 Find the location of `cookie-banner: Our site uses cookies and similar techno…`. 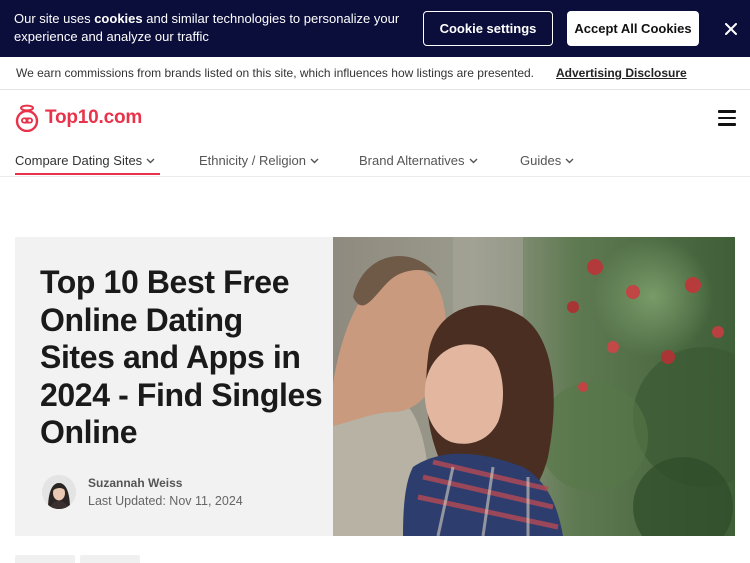

cookie-banner: Our site uses cookies and similar techno… is located at coordinates (375, 28).